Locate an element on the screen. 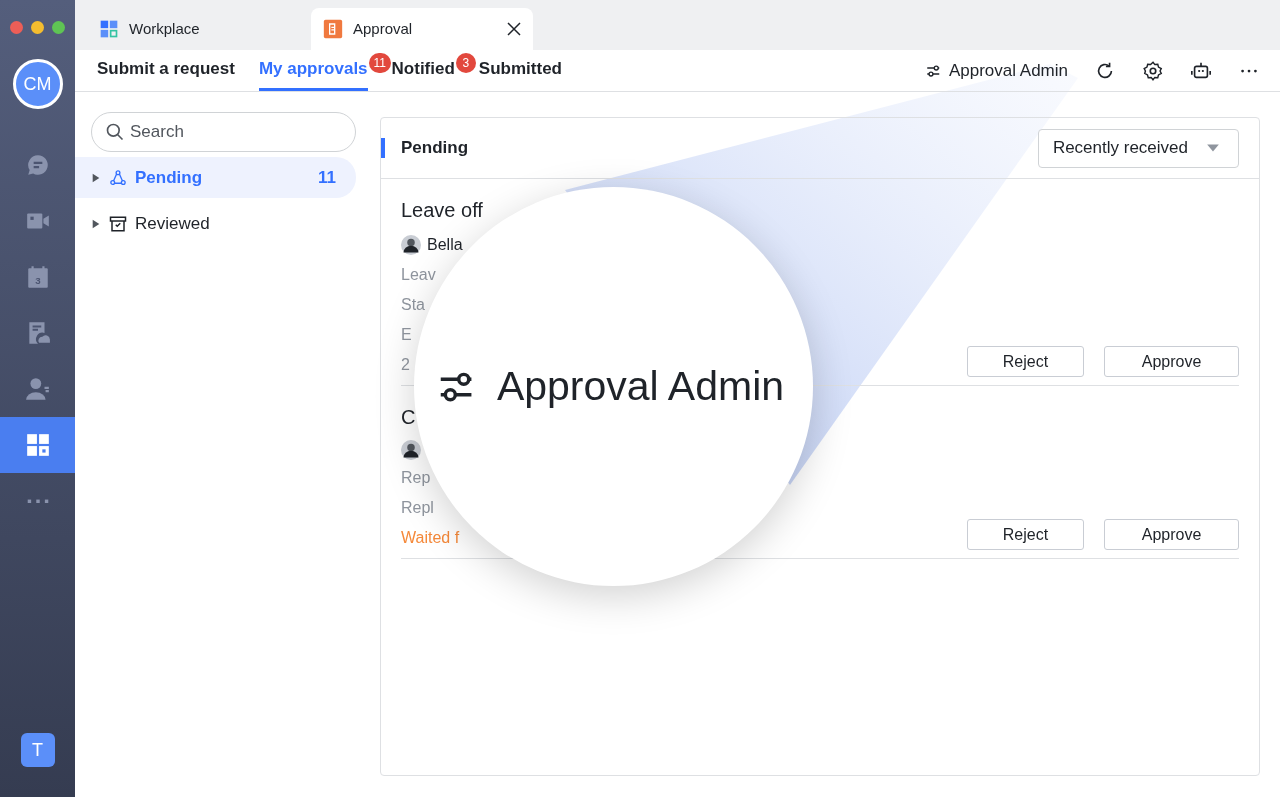 The height and width of the screenshot is (797, 1280). more-icon is located at coordinates (37, 501).